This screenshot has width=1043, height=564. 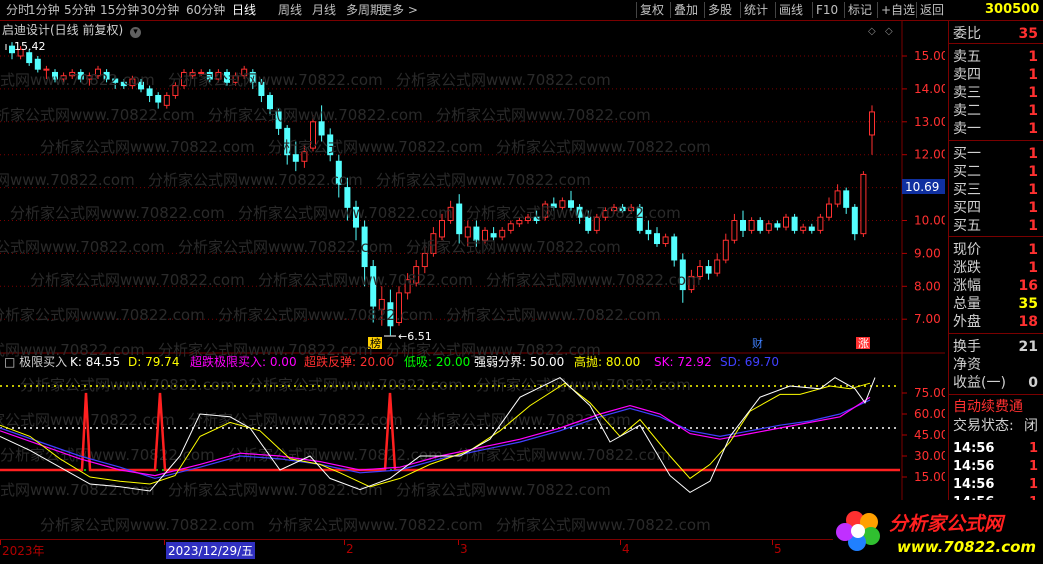 I want to click on indicator-value: K: 84.55, so click(x=95, y=362).